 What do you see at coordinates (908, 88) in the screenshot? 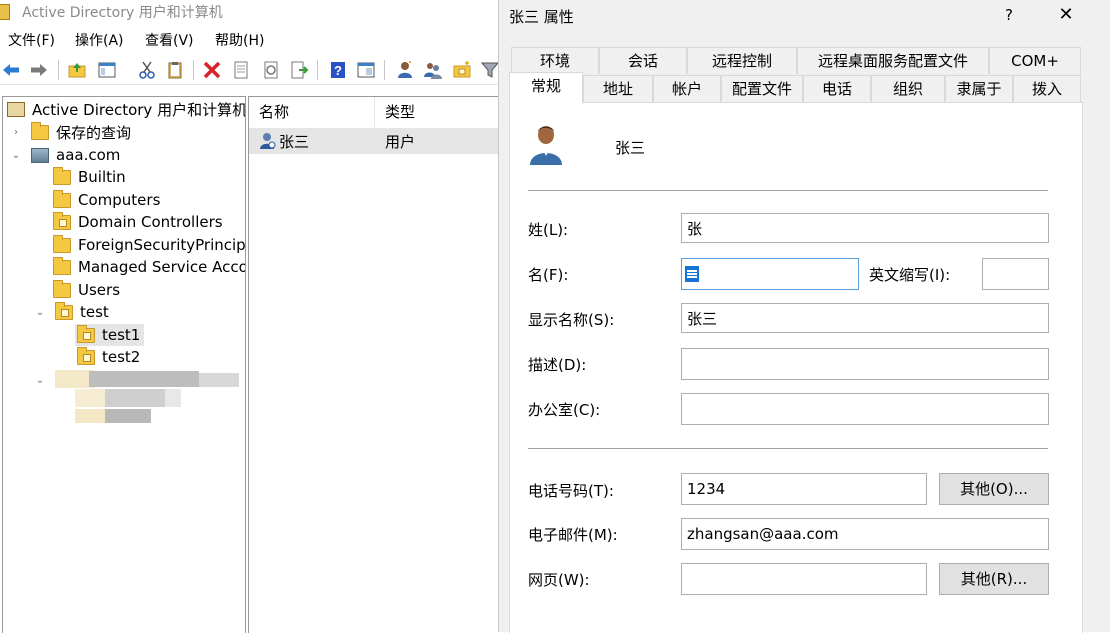
I see `tab-organization: 组织` at bounding box center [908, 88].